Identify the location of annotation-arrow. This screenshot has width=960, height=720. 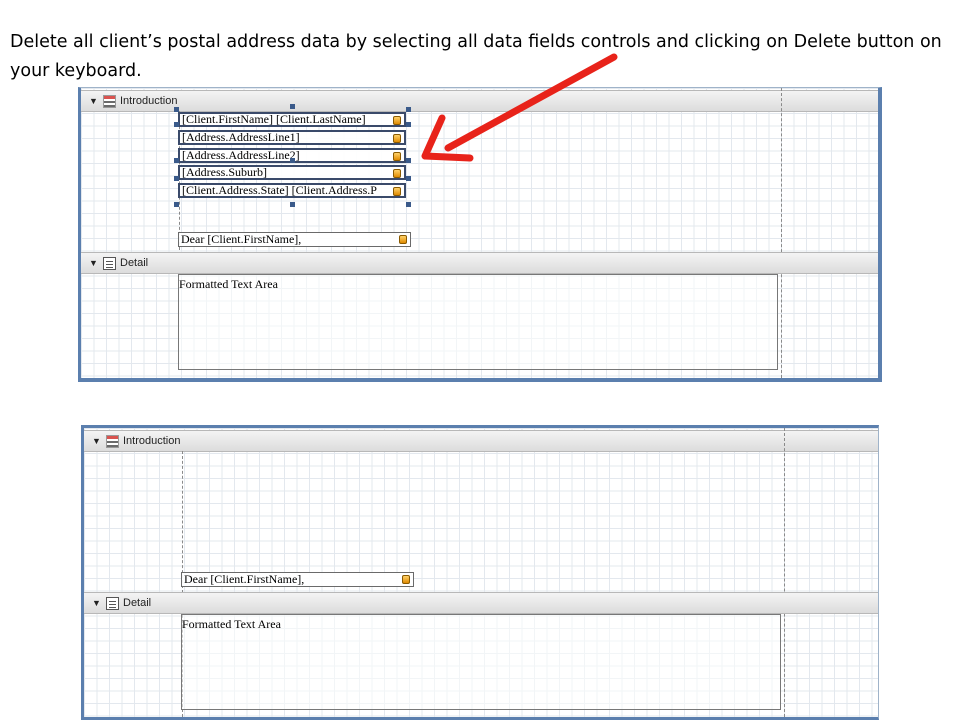
(519, 107).